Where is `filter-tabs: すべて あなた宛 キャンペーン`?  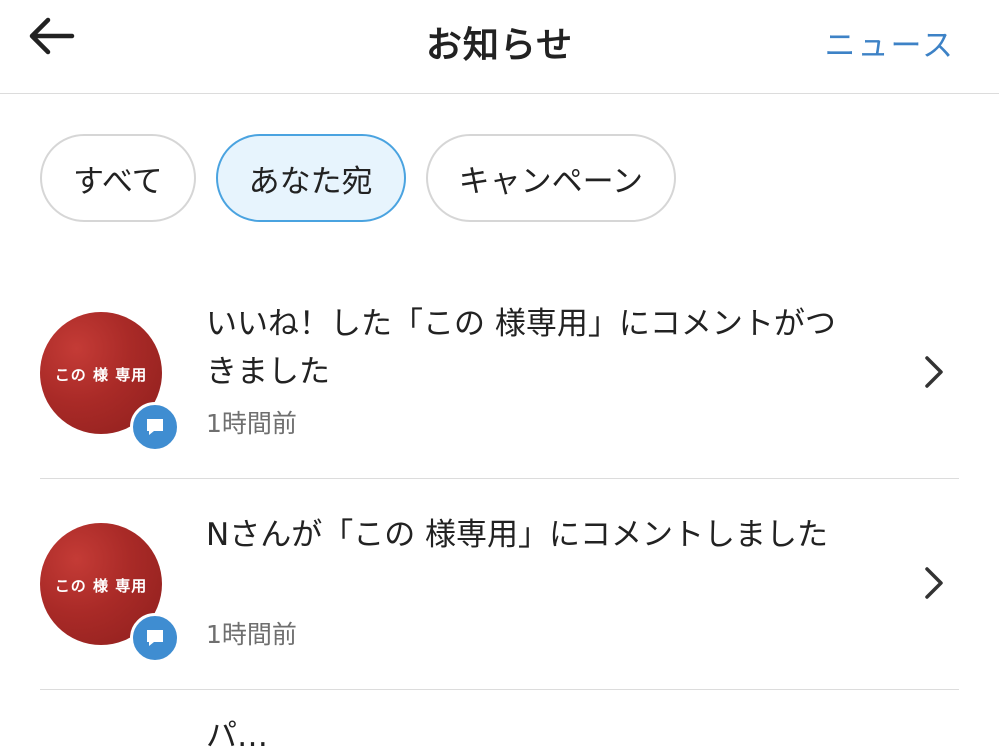 filter-tabs: すべて あなた宛 キャンペーン is located at coordinates (358, 178).